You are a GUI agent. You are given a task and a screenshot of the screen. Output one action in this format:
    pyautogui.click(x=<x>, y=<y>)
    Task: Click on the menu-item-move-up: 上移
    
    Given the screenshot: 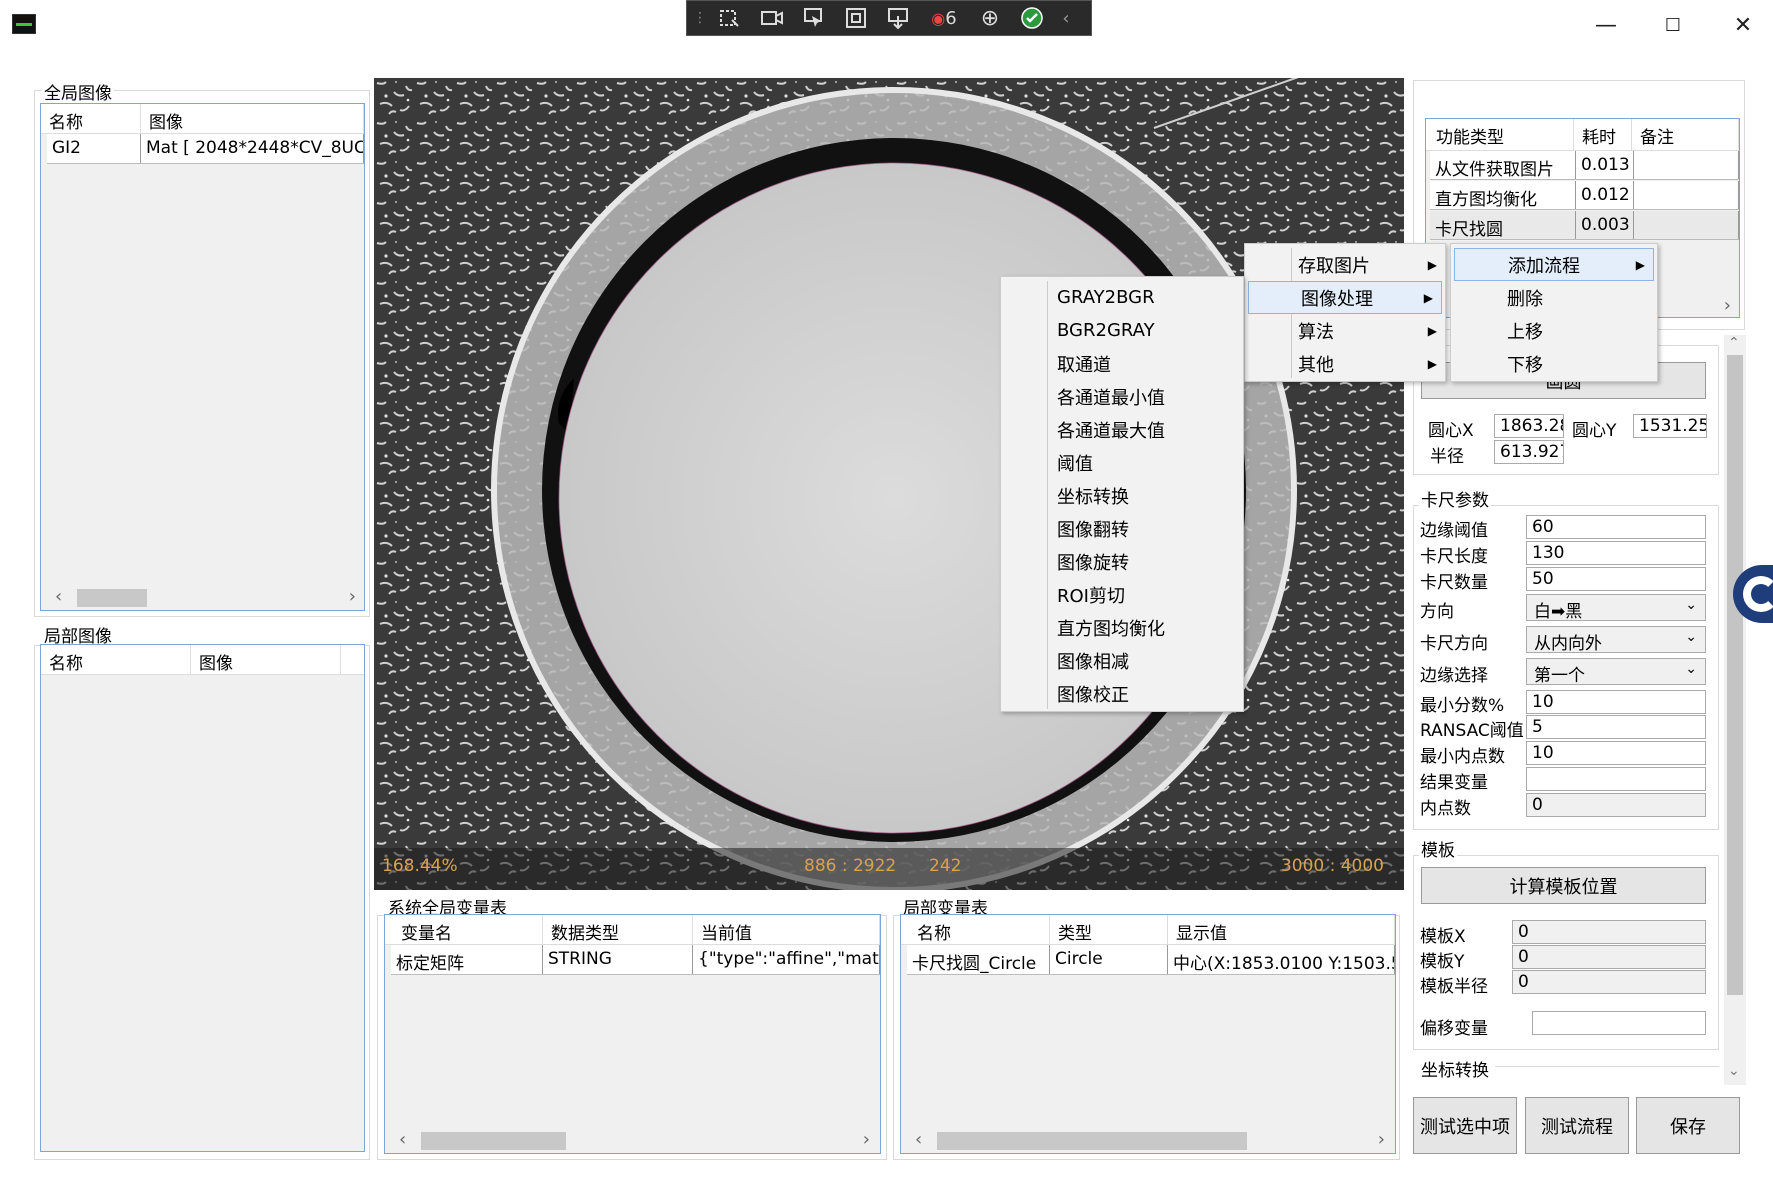 What is the action you would take?
    pyautogui.click(x=1554, y=330)
    